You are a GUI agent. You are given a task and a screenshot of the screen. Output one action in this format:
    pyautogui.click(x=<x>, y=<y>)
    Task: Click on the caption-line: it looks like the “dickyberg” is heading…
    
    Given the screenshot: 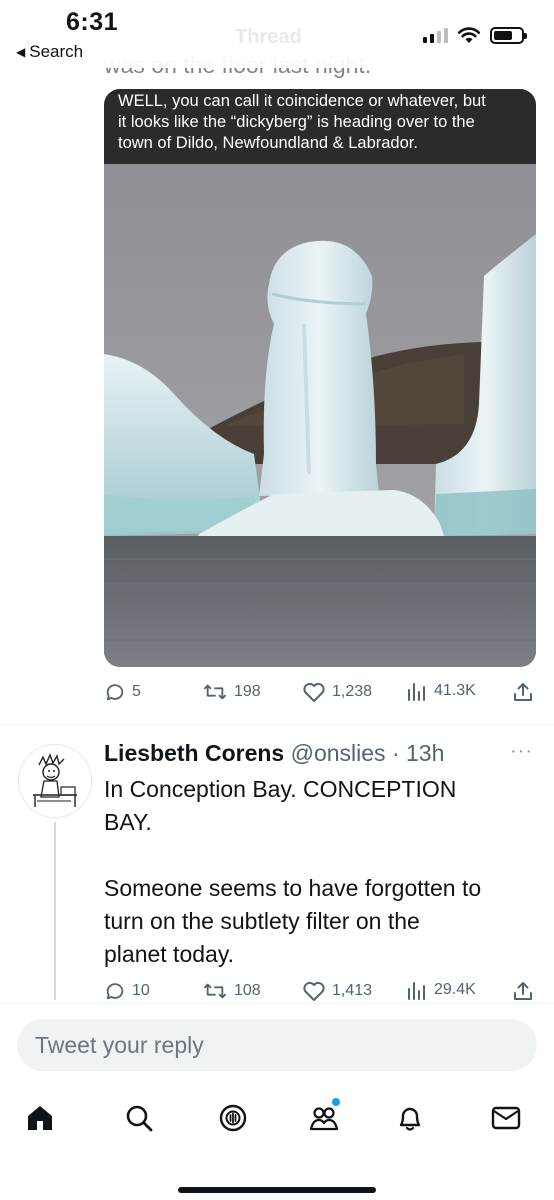 What is the action you would take?
    pyautogui.click(x=296, y=122)
    